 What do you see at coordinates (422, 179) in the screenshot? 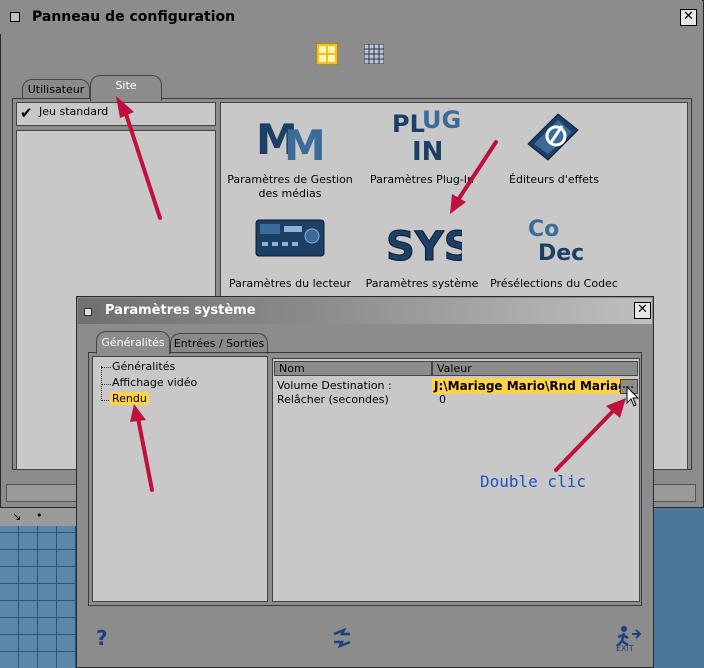
I see `plugin-settings-label: Paramètres Plug-In` at bounding box center [422, 179].